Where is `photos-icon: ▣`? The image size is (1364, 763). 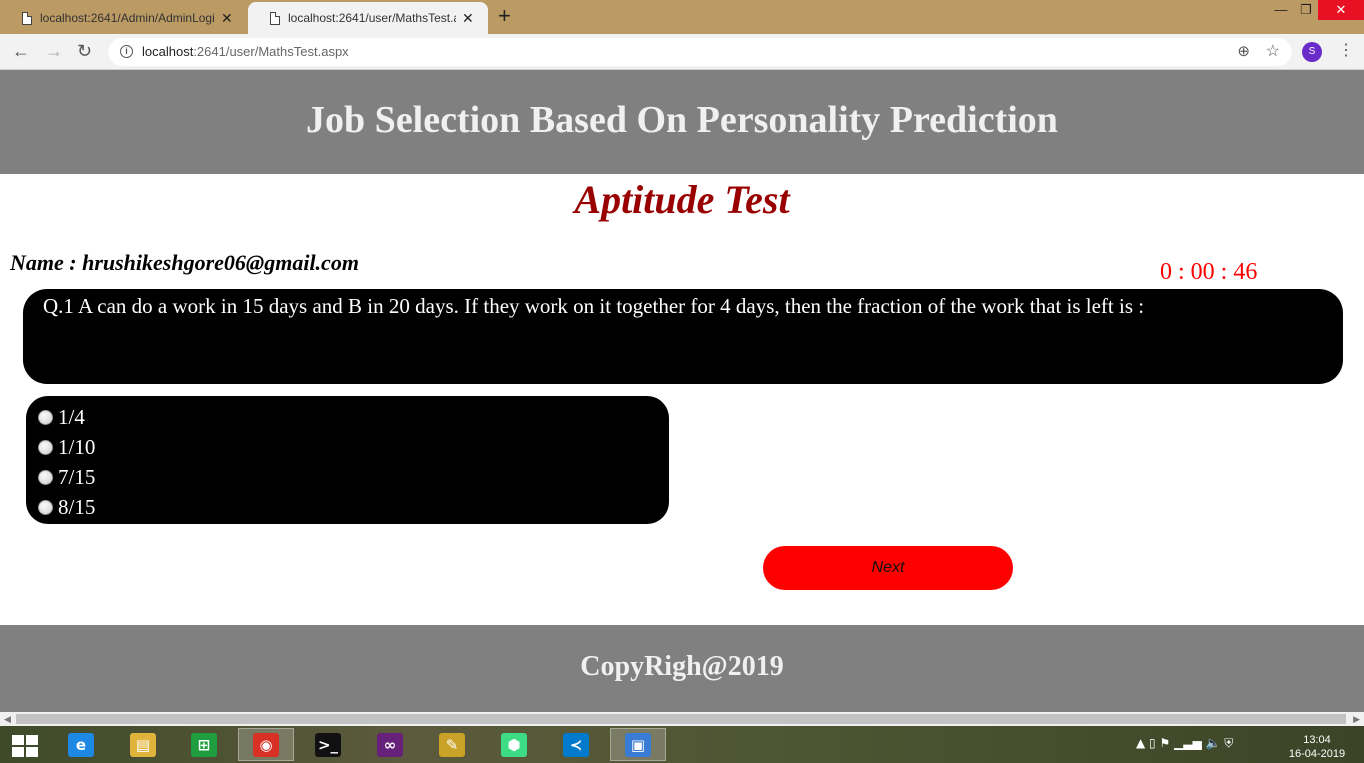
photos-icon: ▣ is located at coordinates (638, 744).